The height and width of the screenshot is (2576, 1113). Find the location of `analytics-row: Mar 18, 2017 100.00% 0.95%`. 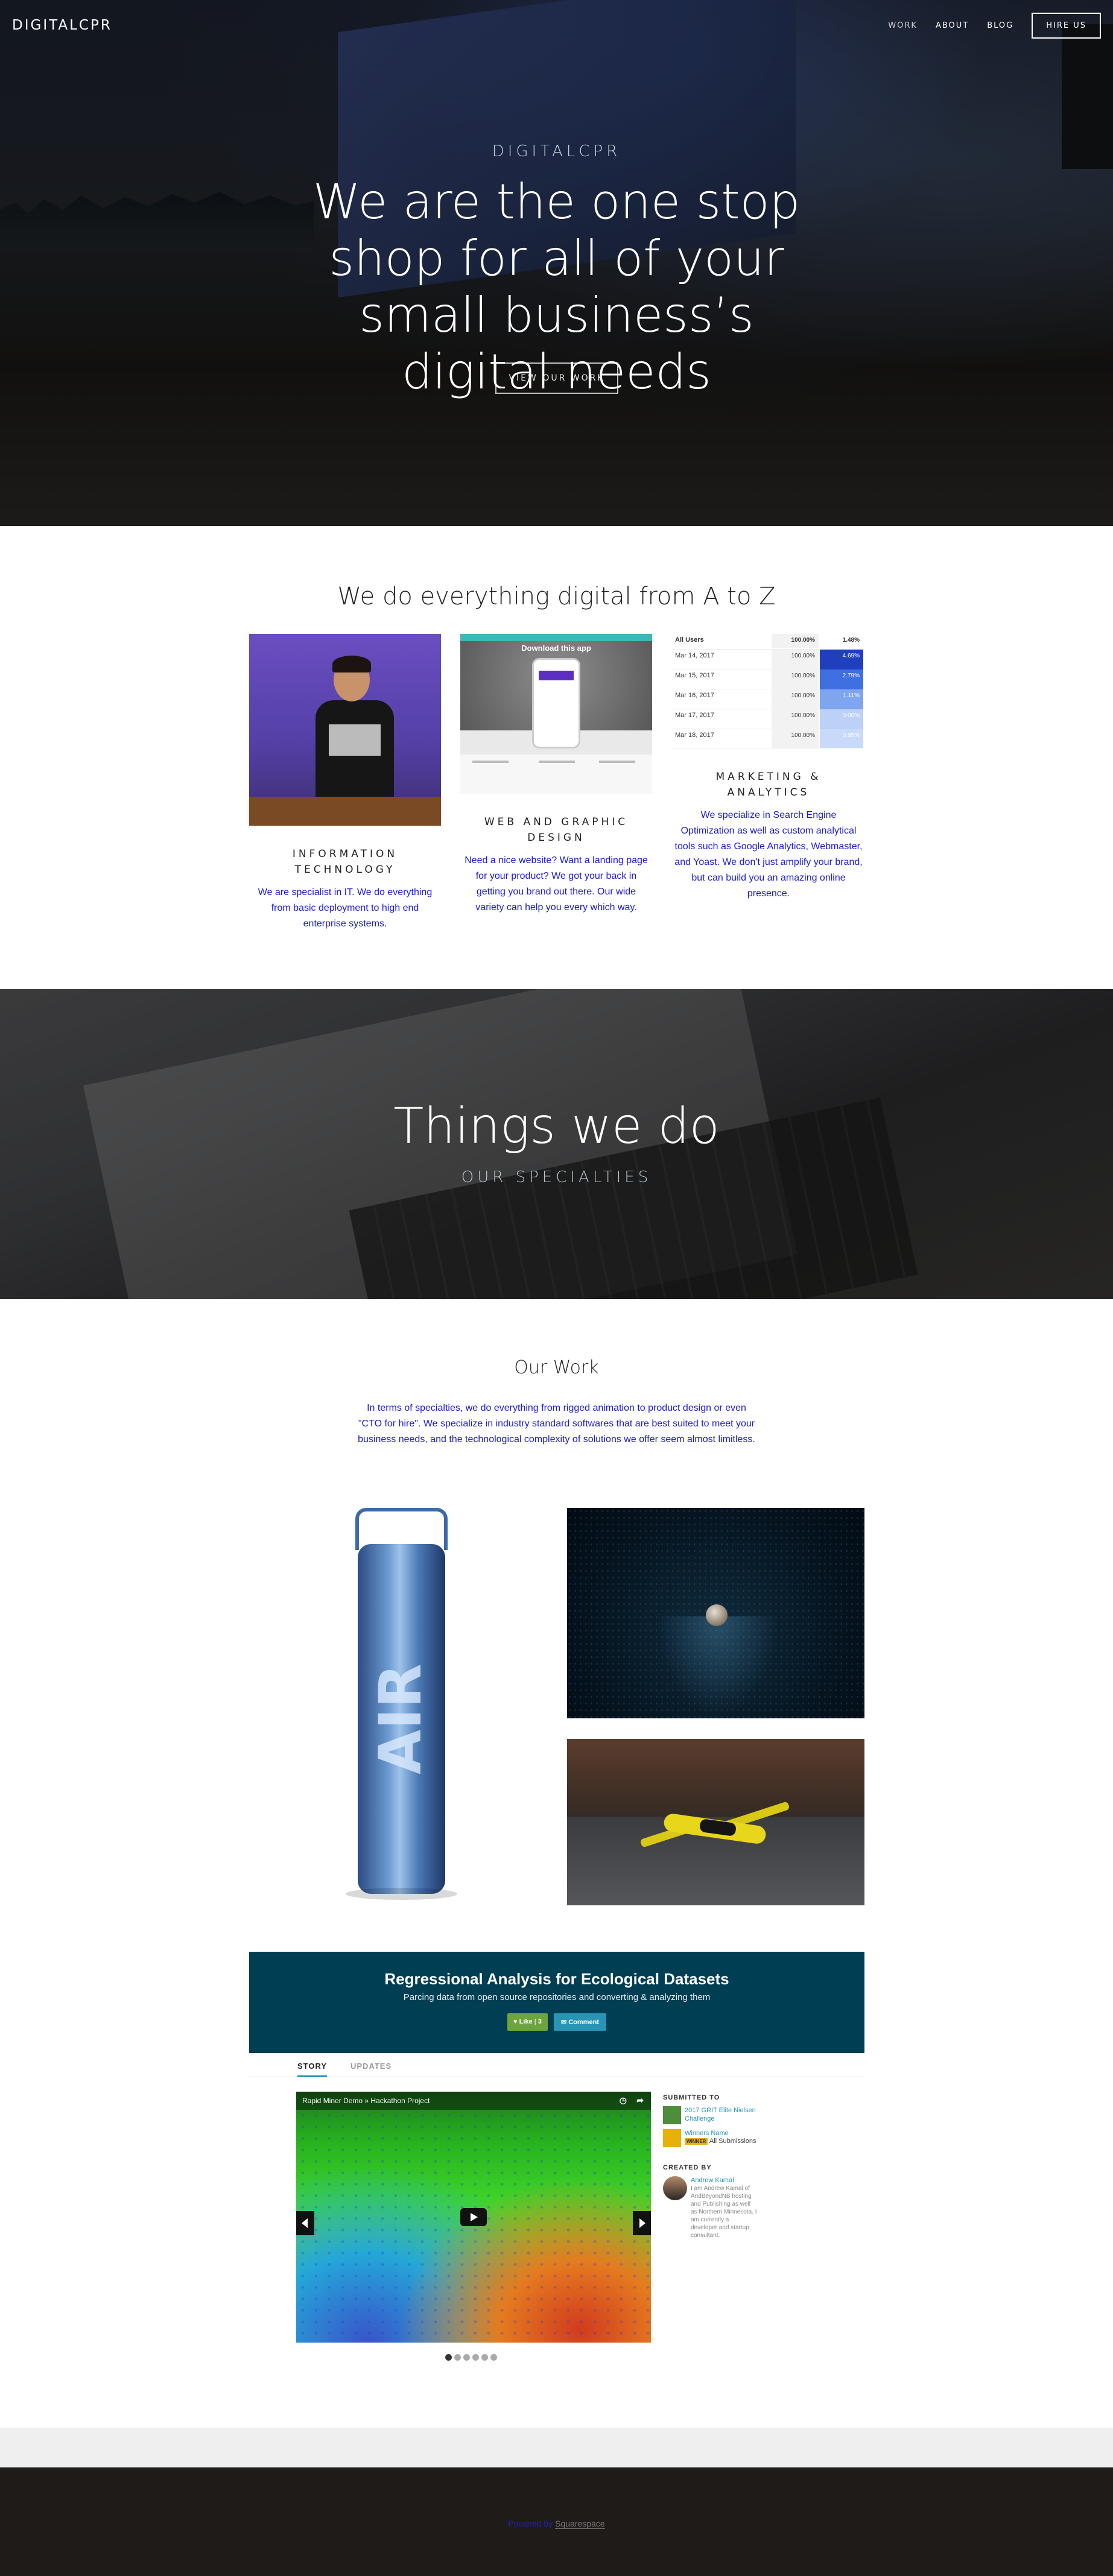

analytics-row: Mar 18, 2017 100.00% 0.95% is located at coordinates (768, 738).